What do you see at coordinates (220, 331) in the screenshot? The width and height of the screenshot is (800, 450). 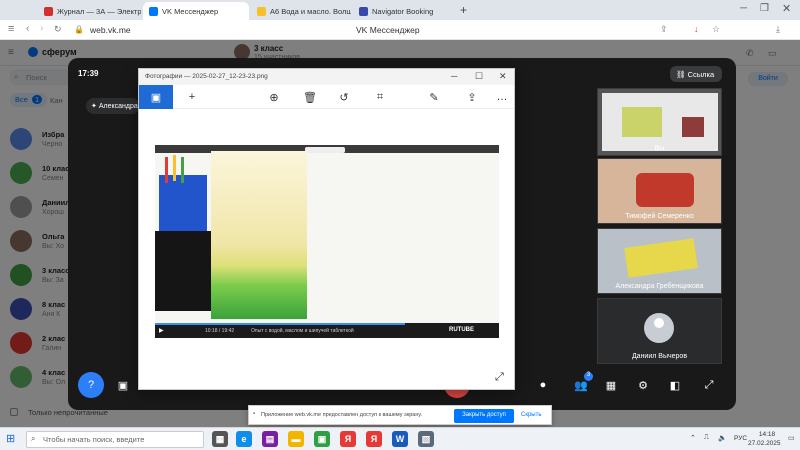 I see `video-time: 10:18 / 19:42` at bounding box center [220, 331].